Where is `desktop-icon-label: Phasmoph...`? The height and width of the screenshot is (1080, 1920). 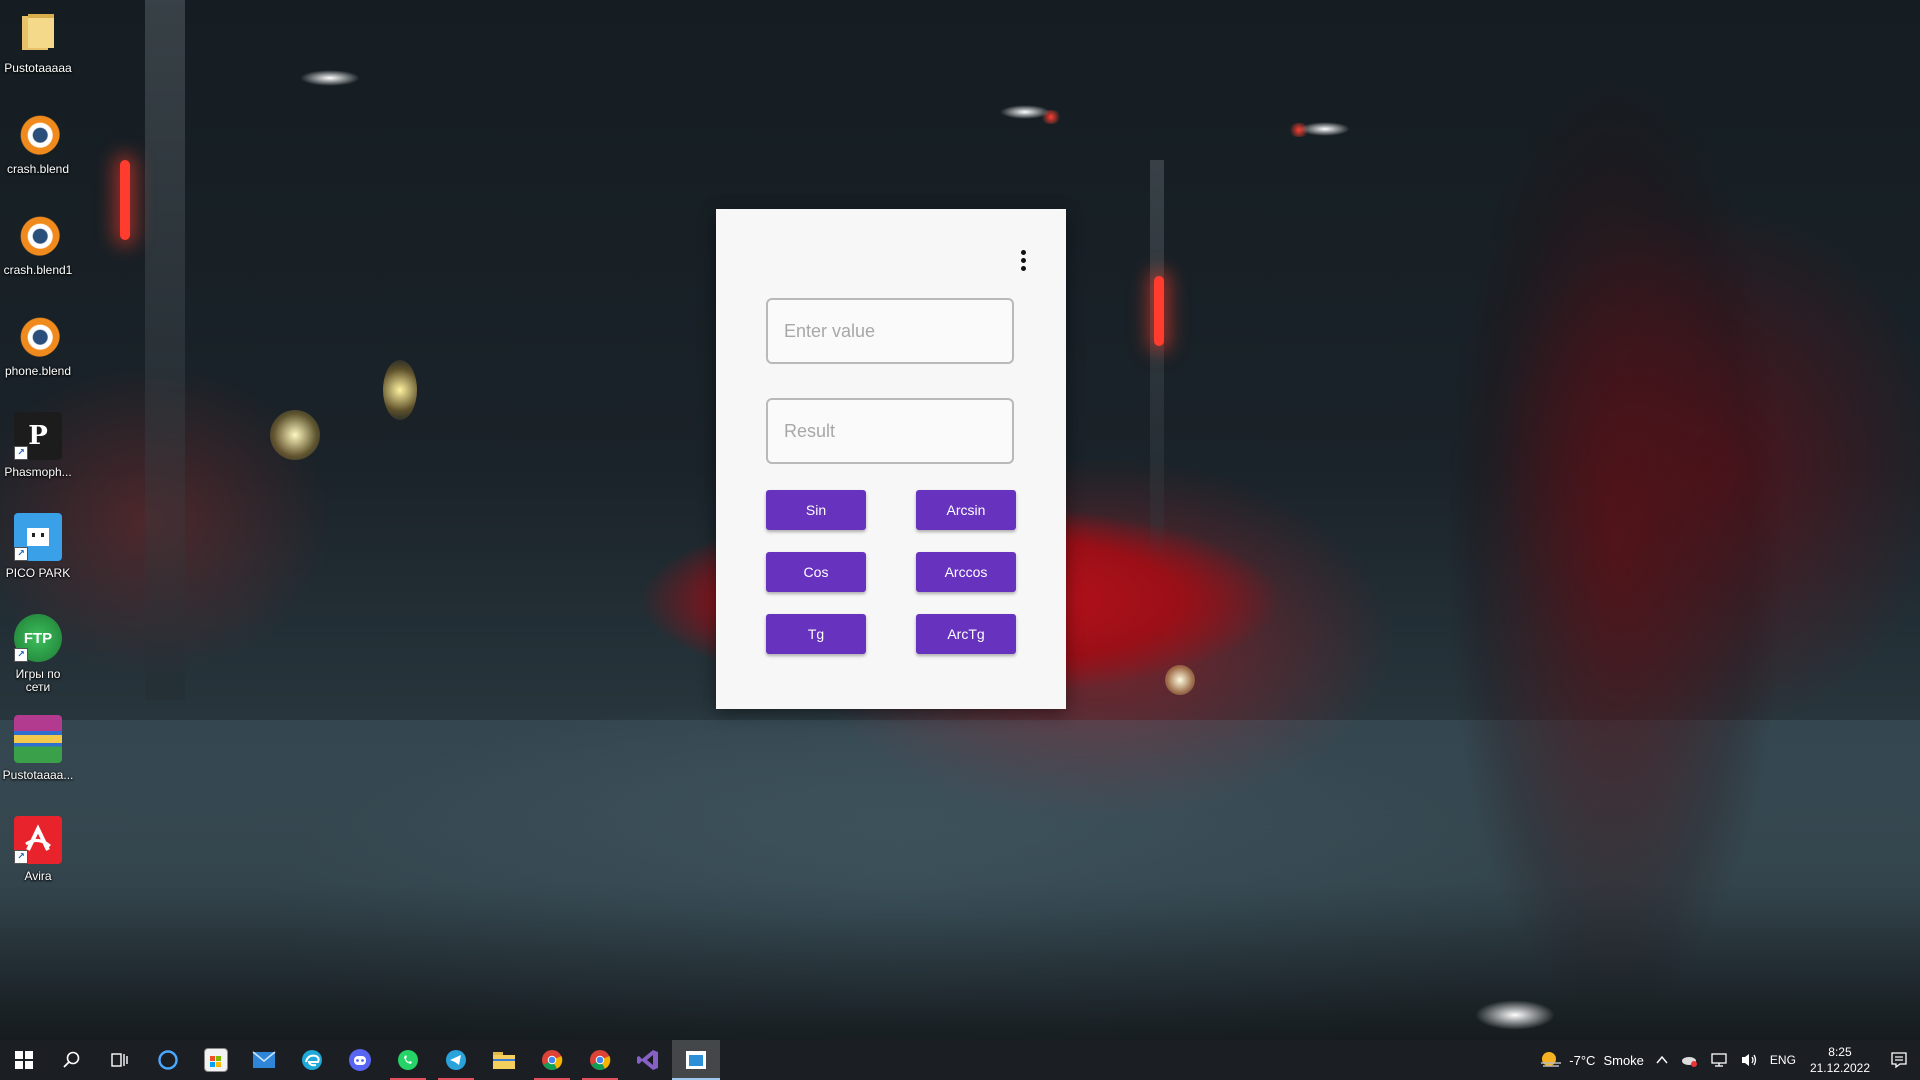
desktop-icon-label: Phasmoph... is located at coordinates (38, 472).